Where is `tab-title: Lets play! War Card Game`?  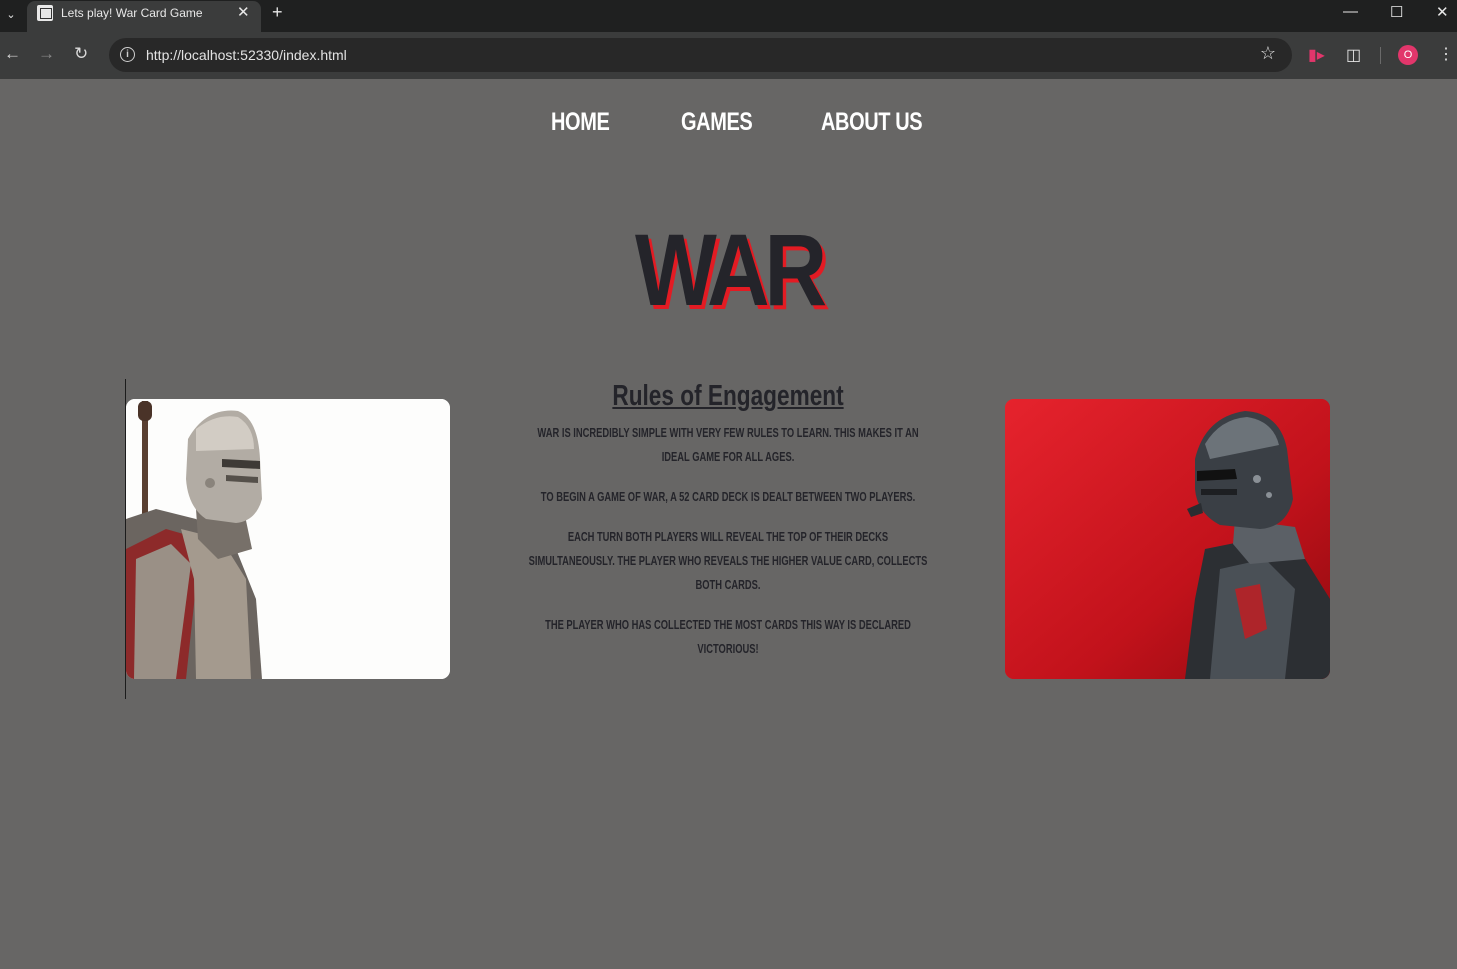
tab-title: Lets play! War Card Game is located at coordinates (132, 13).